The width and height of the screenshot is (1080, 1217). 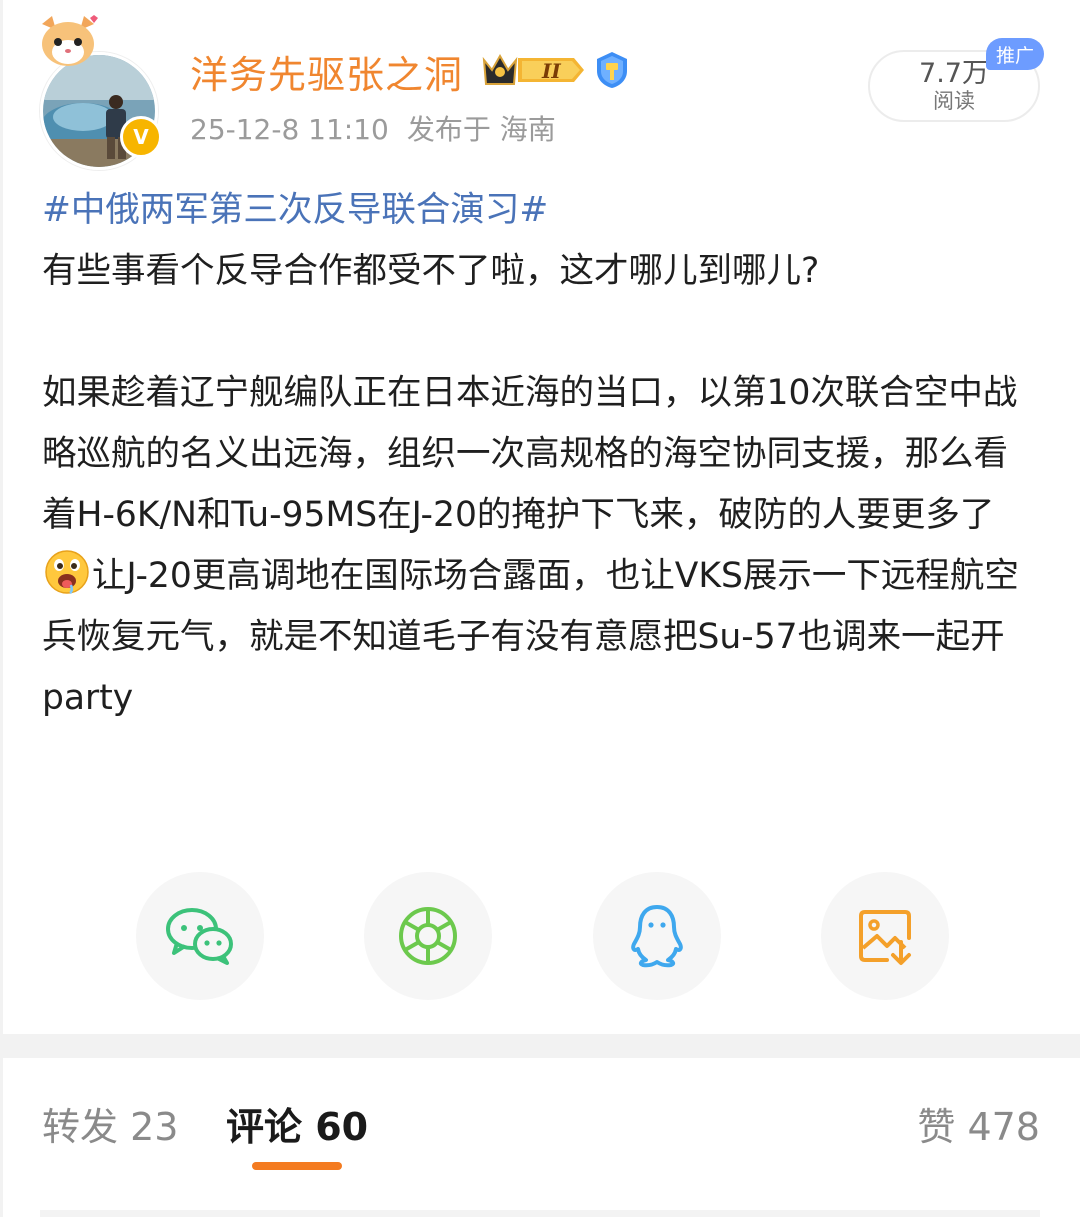 What do you see at coordinates (542, 210) in the screenshot?
I see `topic-hashtag: #中俄两军第三次反导联合演习#` at bounding box center [542, 210].